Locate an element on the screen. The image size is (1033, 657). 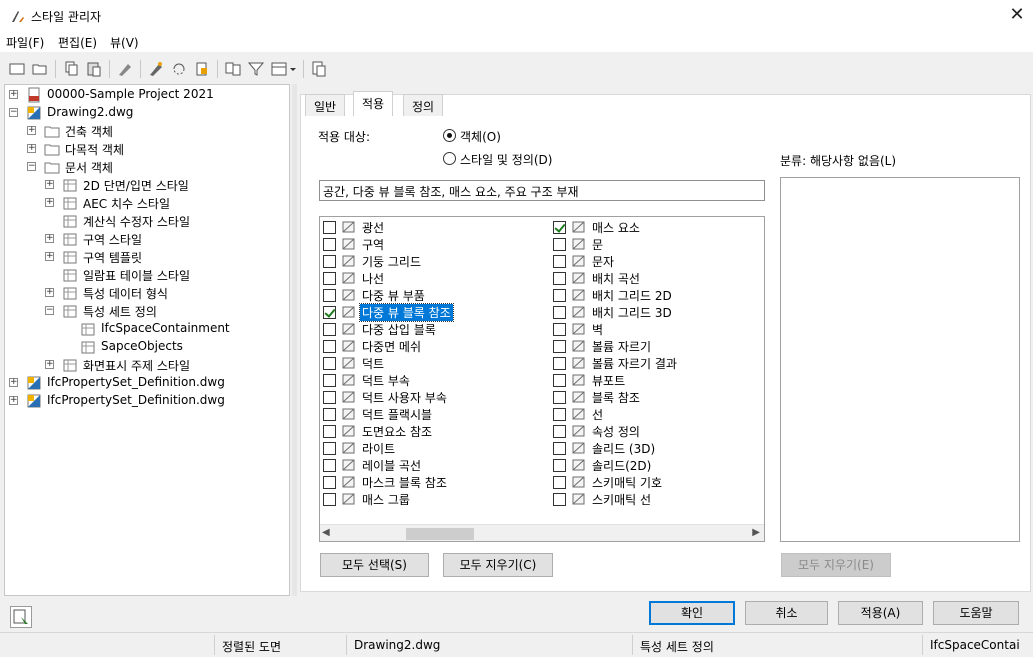
object-type-label: 문 is located at coordinates (598, 245).